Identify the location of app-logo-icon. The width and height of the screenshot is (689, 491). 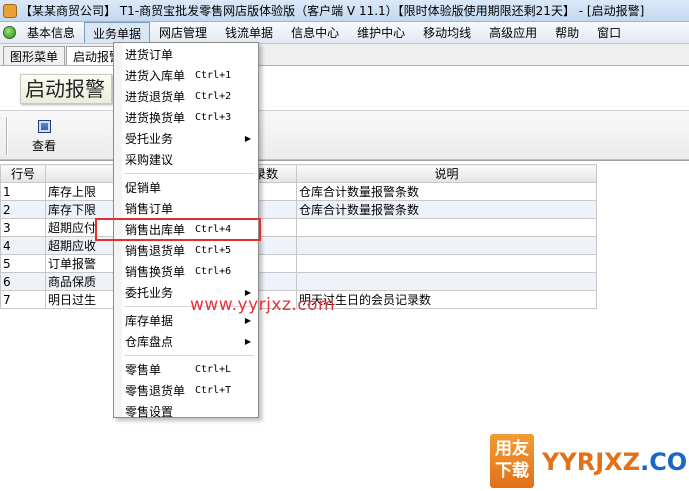
(9, 32).